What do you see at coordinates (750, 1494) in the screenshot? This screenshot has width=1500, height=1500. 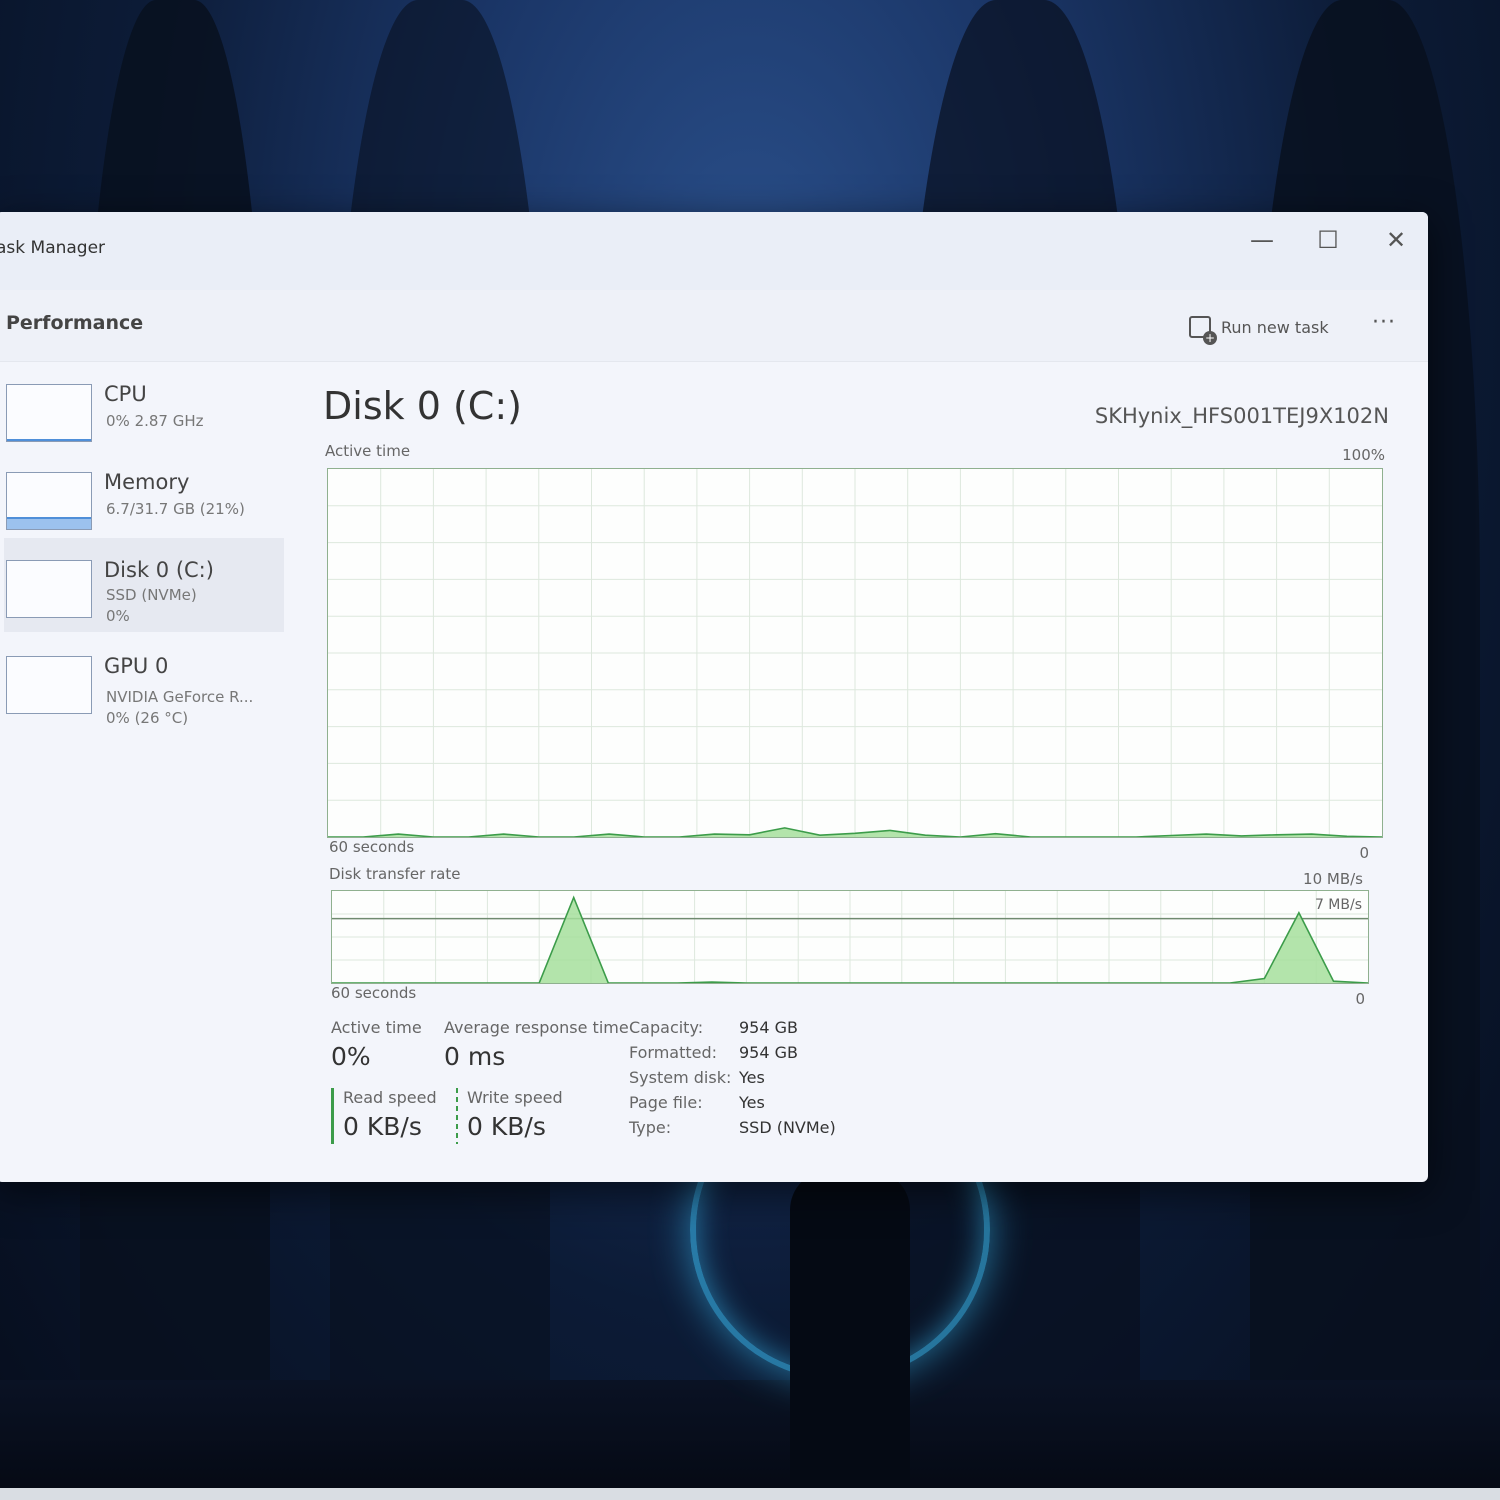 I see `taskbar-edge` at bounding box center [750, 1494].